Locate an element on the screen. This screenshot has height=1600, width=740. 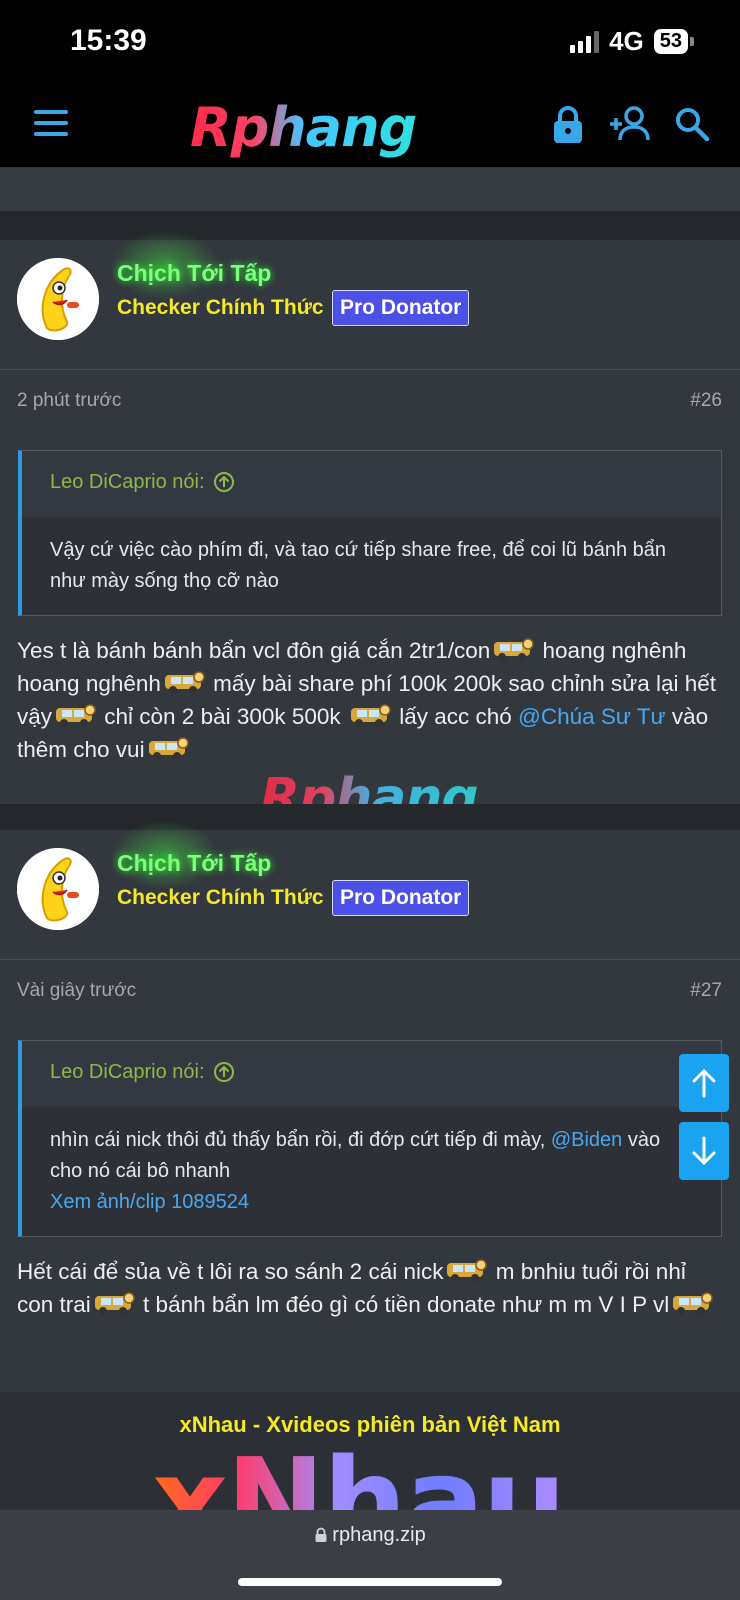
user-mention: @Chúa Sư Tư is located at coordinates (592, 716).